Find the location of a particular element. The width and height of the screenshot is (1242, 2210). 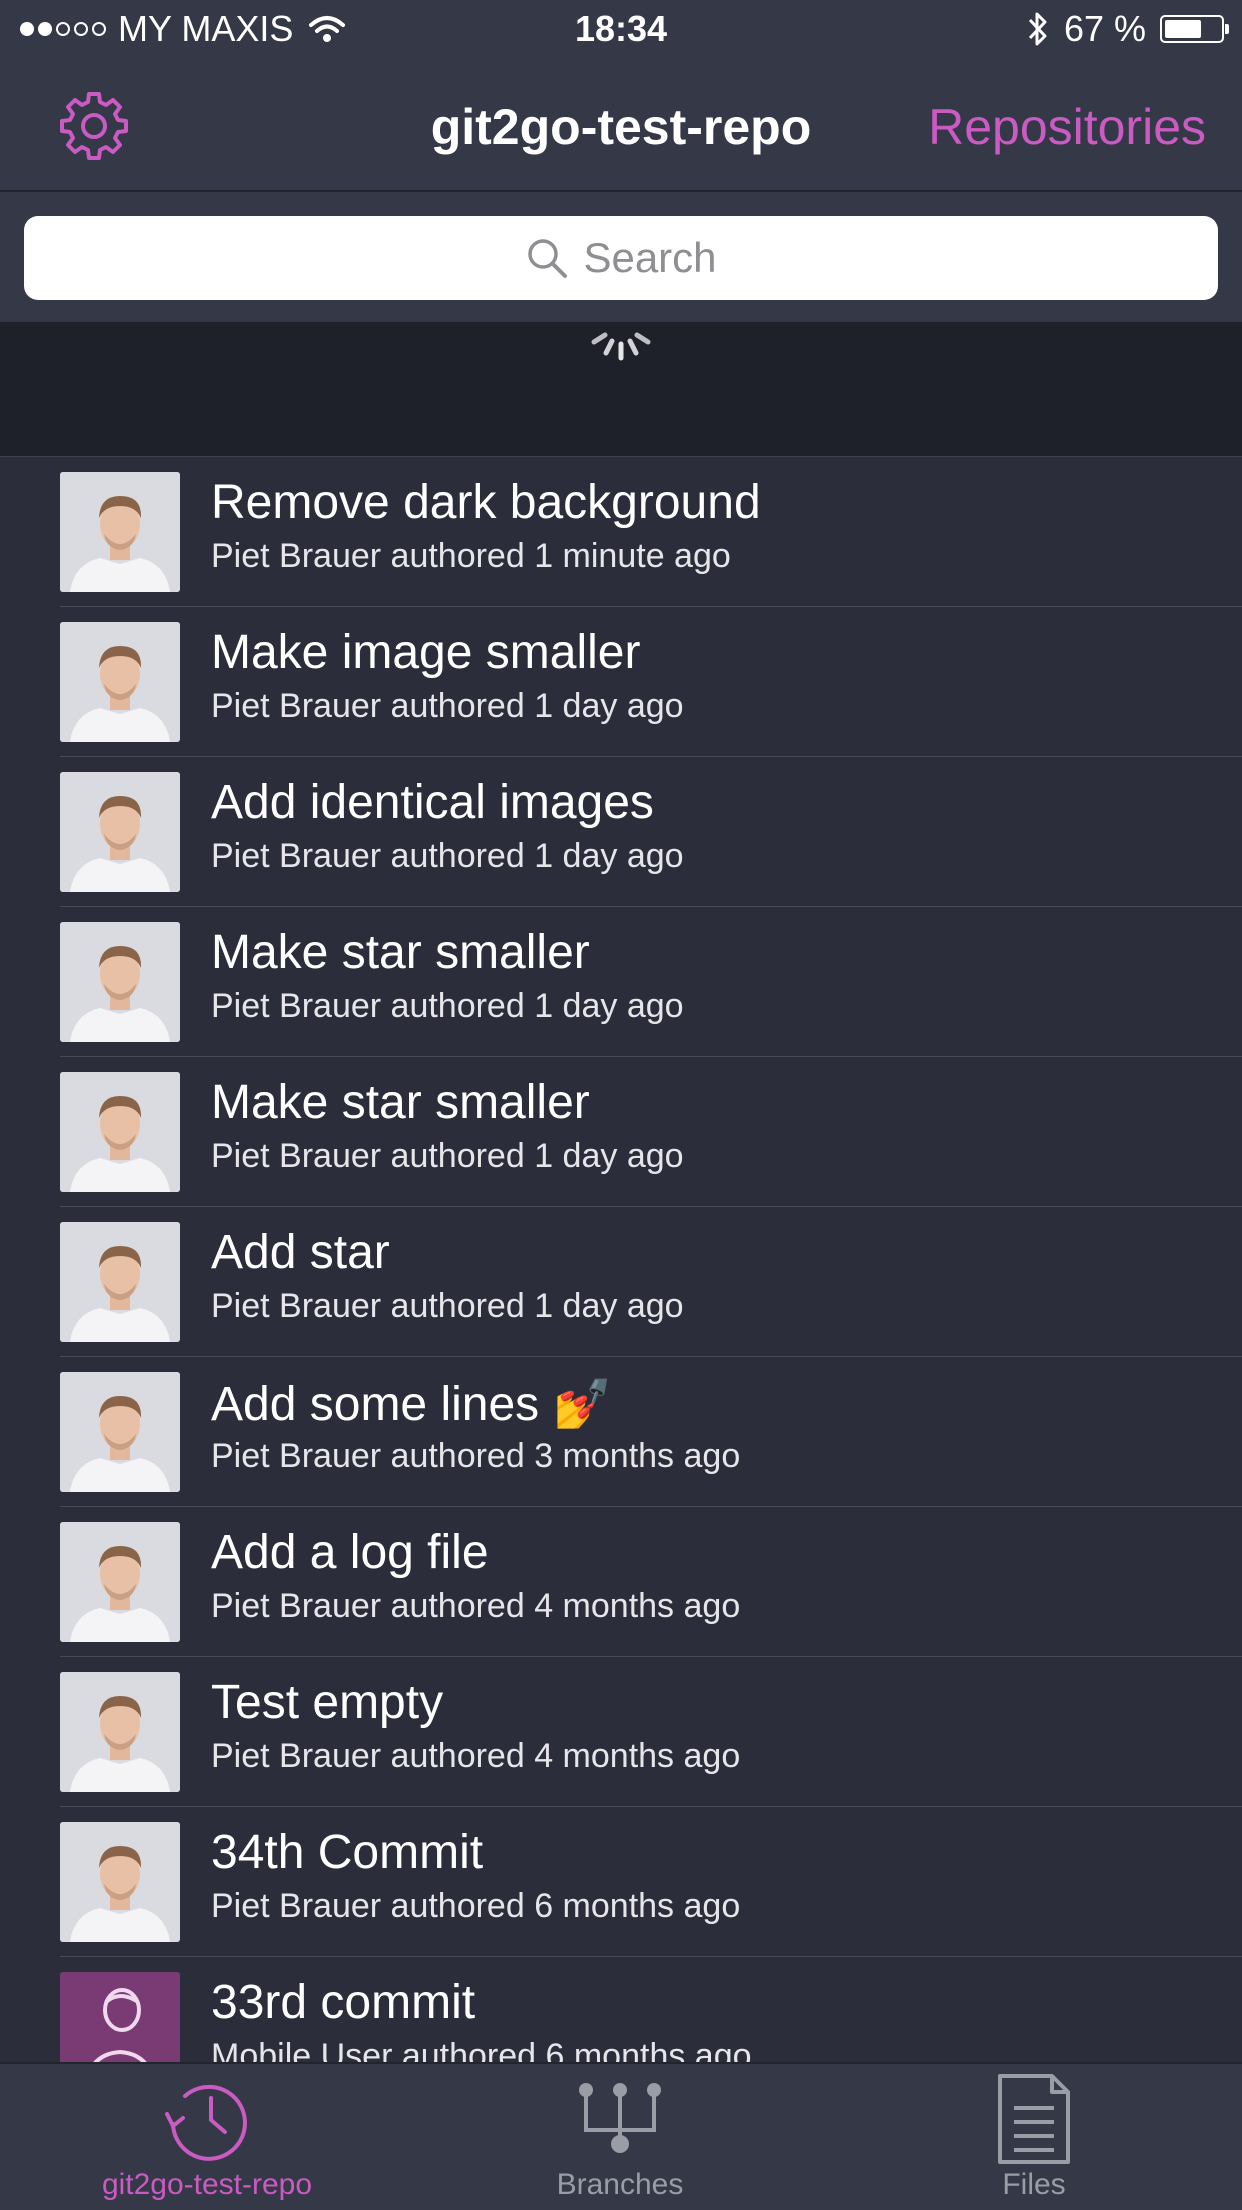

pull-to-refresh-area is located at coordinates (621, 389).